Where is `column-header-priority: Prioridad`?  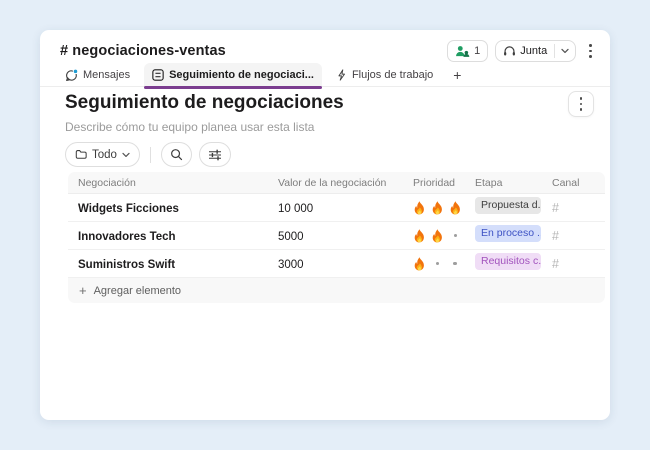
column-header-priority: Prioridad is located at coordinates (434, 183).